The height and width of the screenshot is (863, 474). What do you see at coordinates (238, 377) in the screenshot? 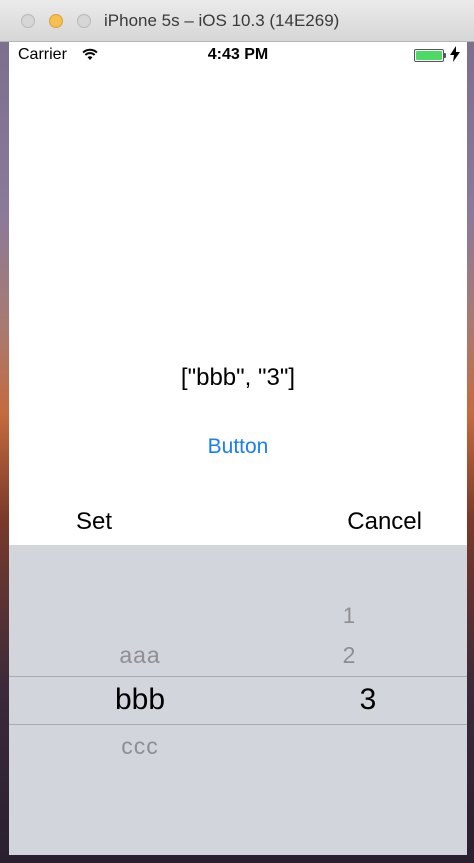
I see `selection-result-label: ["bbb", "3"]` at bounding box center [238, 377].